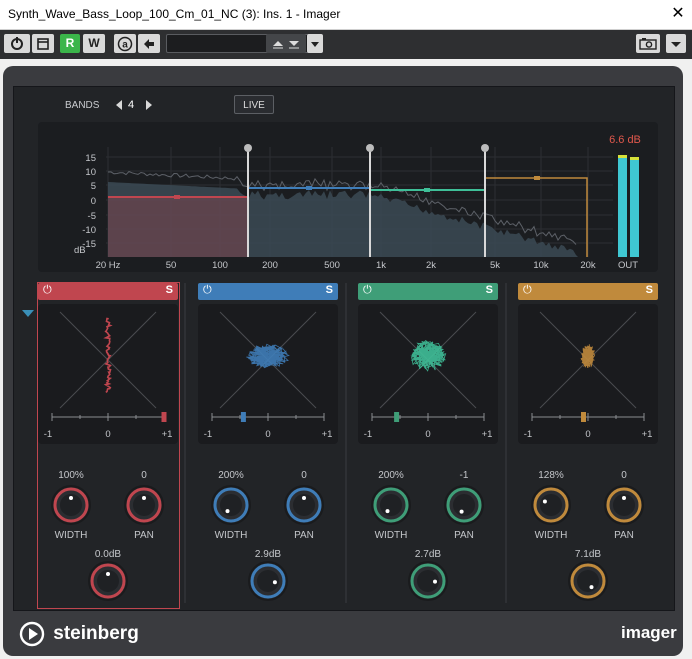 The height and width of the screenshot is (659, 692). I want to click on band-4-handle, so click(537, 178).